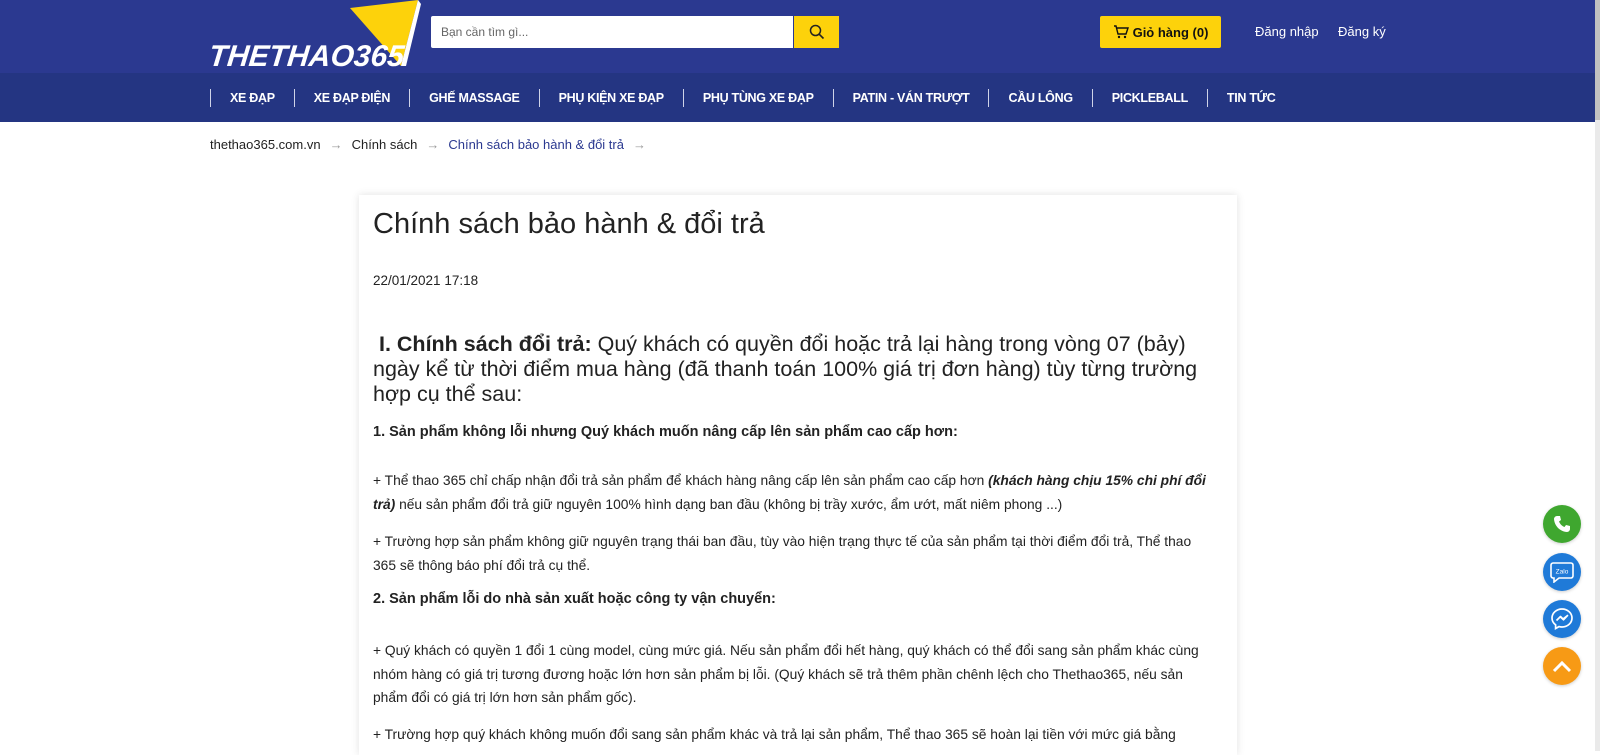  I want to click on zalo-icon: Zalo, so click(1562, 572).